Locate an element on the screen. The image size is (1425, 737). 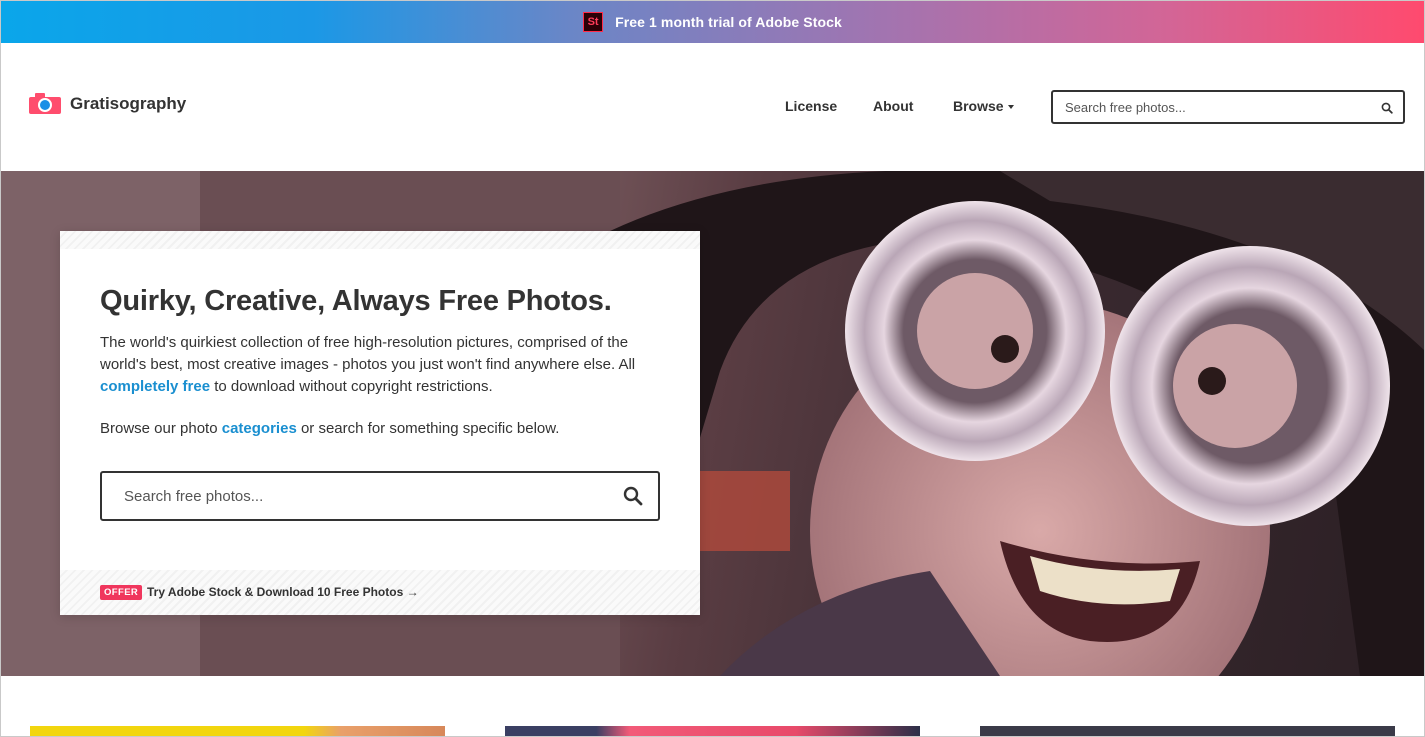
header-search is located at coordinates (1228, 107).